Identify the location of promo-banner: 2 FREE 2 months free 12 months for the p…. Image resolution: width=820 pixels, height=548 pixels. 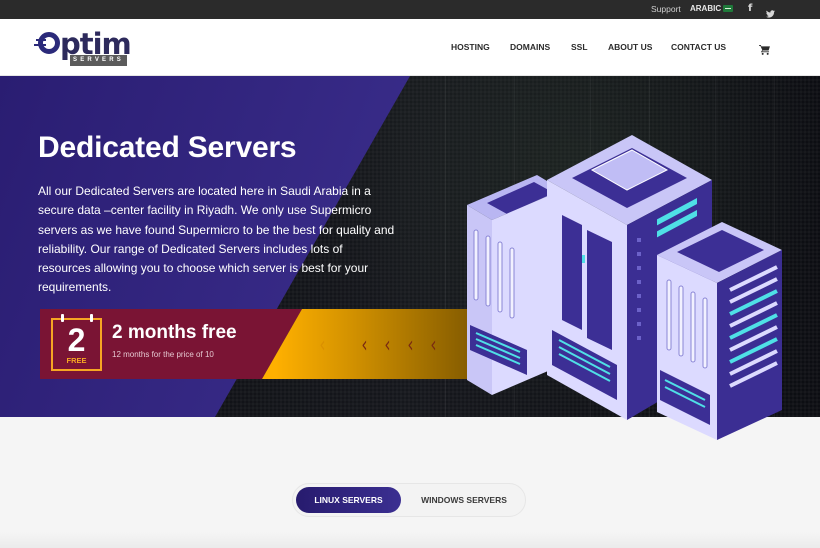
(275, 344).